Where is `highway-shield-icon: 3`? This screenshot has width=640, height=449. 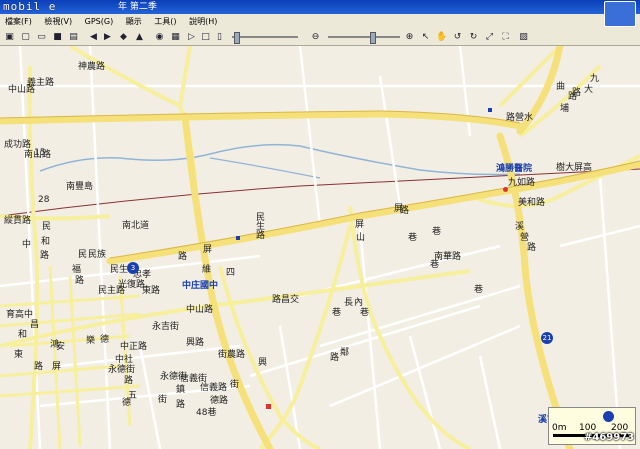
highway-shield-icon: 3 is located at coordinates (133, 268).